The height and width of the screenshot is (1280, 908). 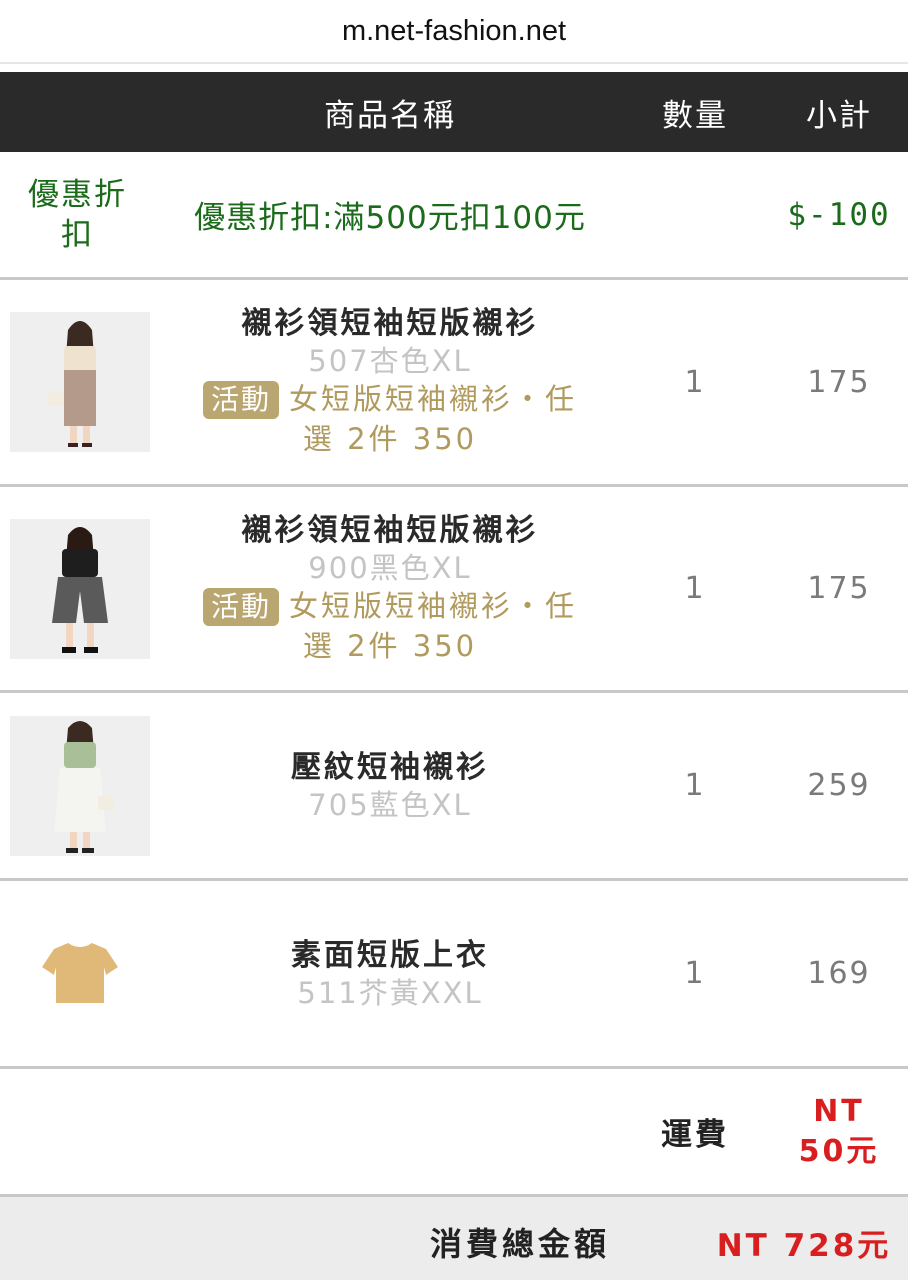 What do you see at coordinates (519, 1244) in the screenshot?
I see `total-label: 消費總金額` at bounding box center [519, 1244].